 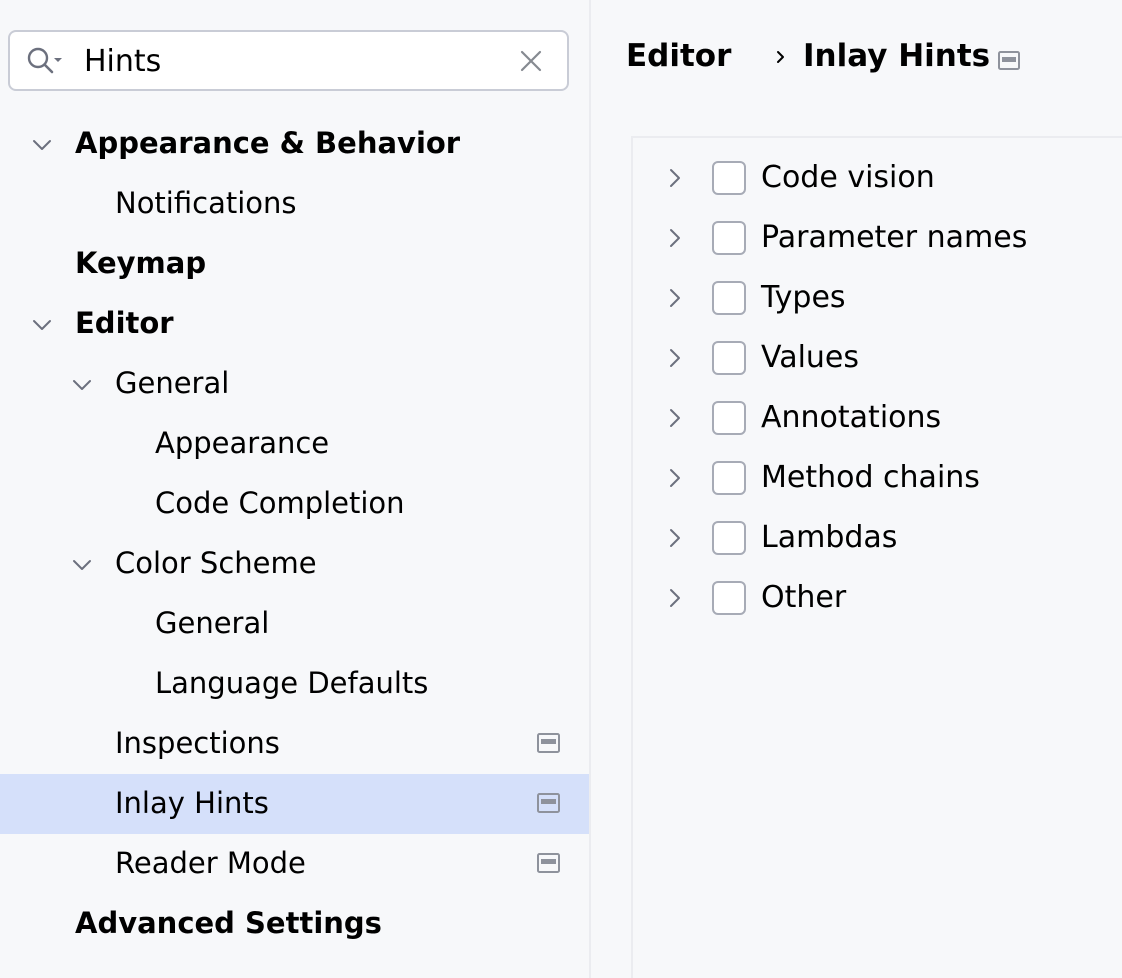 I want to click on tree-item-label: Reader Mode, so click(x=210, y=863).